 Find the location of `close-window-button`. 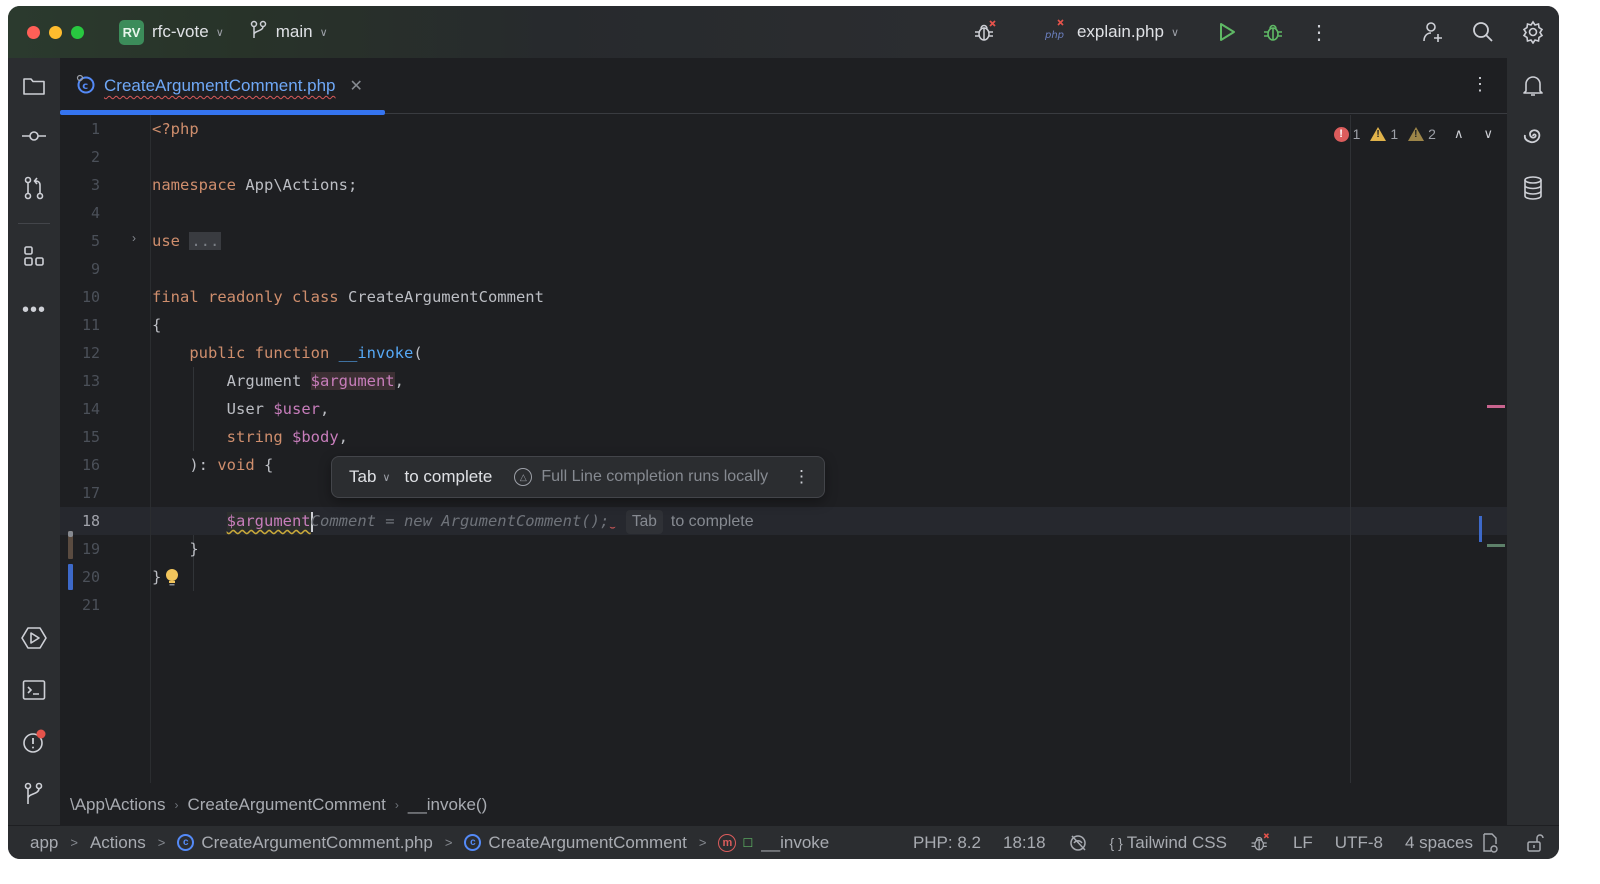

close-window-button is located at coordinates (33, 32).